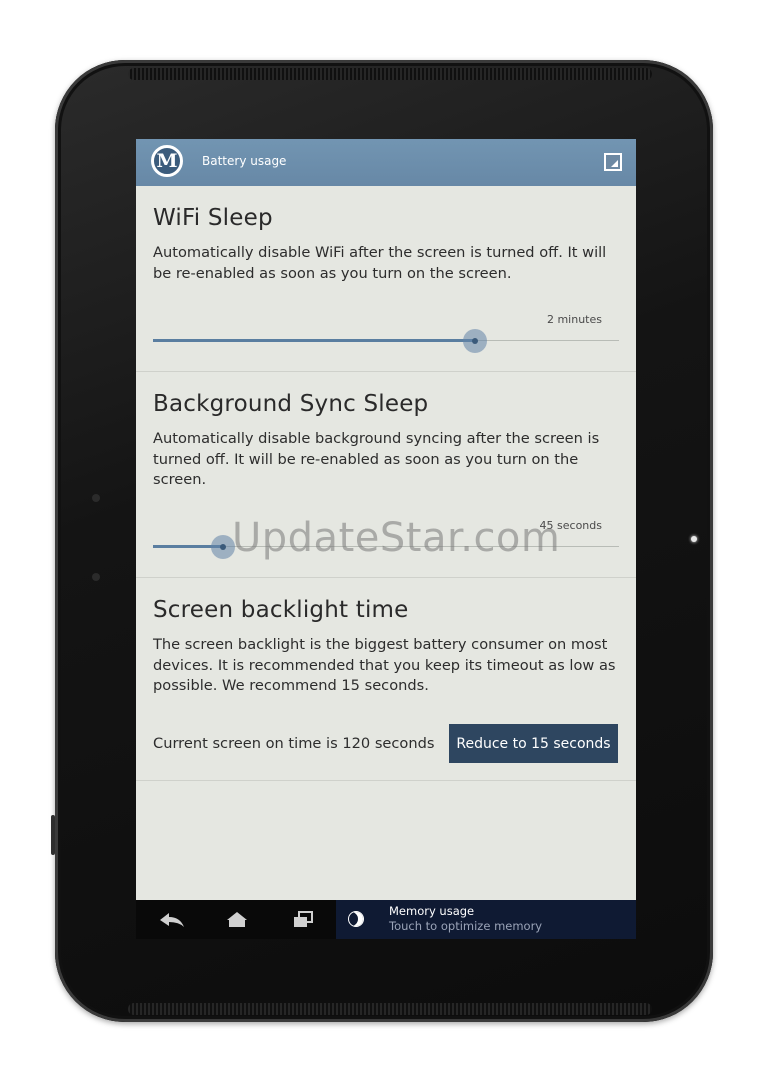 The width and height of the screenshot is (780, 1081). What do you see at coordinates (386, 162) in the screenshot?
I see `action-bar: M Battery usage` at bounding box center [386, 162].